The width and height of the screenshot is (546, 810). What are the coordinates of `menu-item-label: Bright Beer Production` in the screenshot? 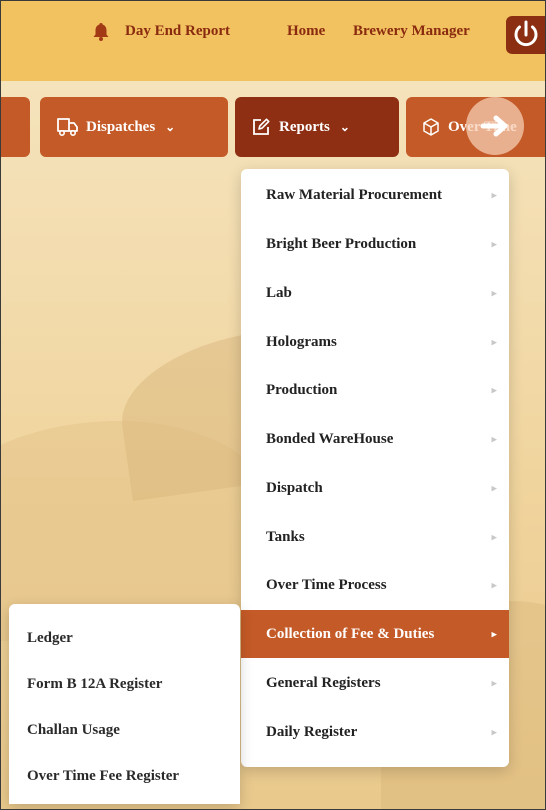 It's located at (341, 243).